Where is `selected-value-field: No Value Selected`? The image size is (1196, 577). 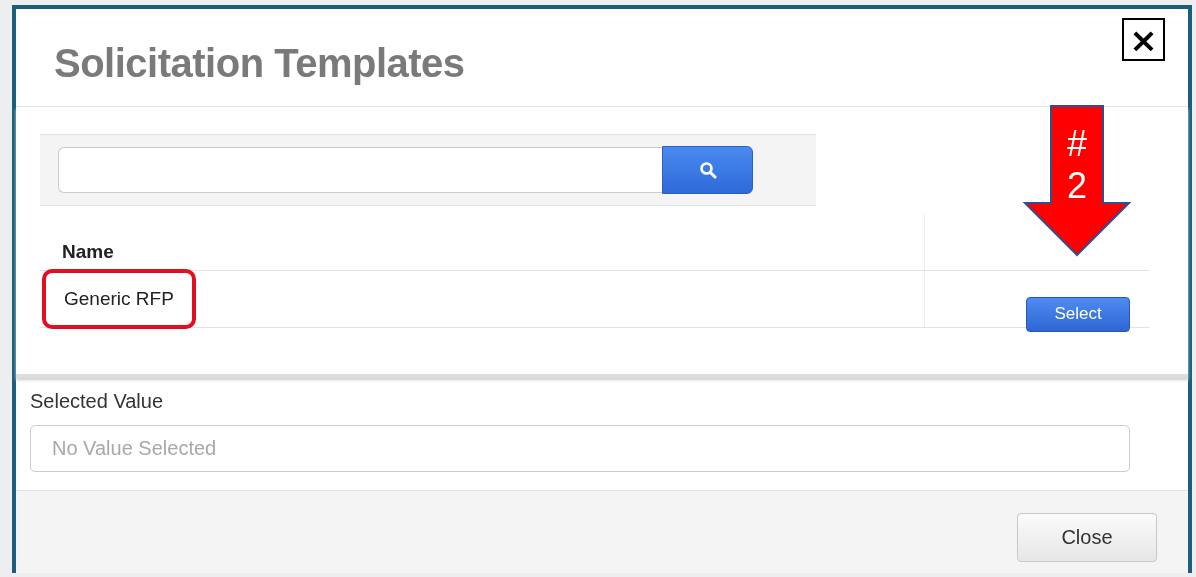
selected-value-field: No Value Selected is located at coordinates (580, 448).